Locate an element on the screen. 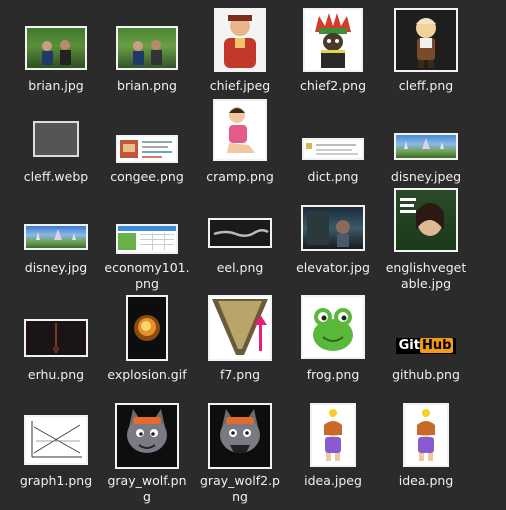 The image size is (506, 510). thumbnail-graph1-png is located at coordinates (56, 440).